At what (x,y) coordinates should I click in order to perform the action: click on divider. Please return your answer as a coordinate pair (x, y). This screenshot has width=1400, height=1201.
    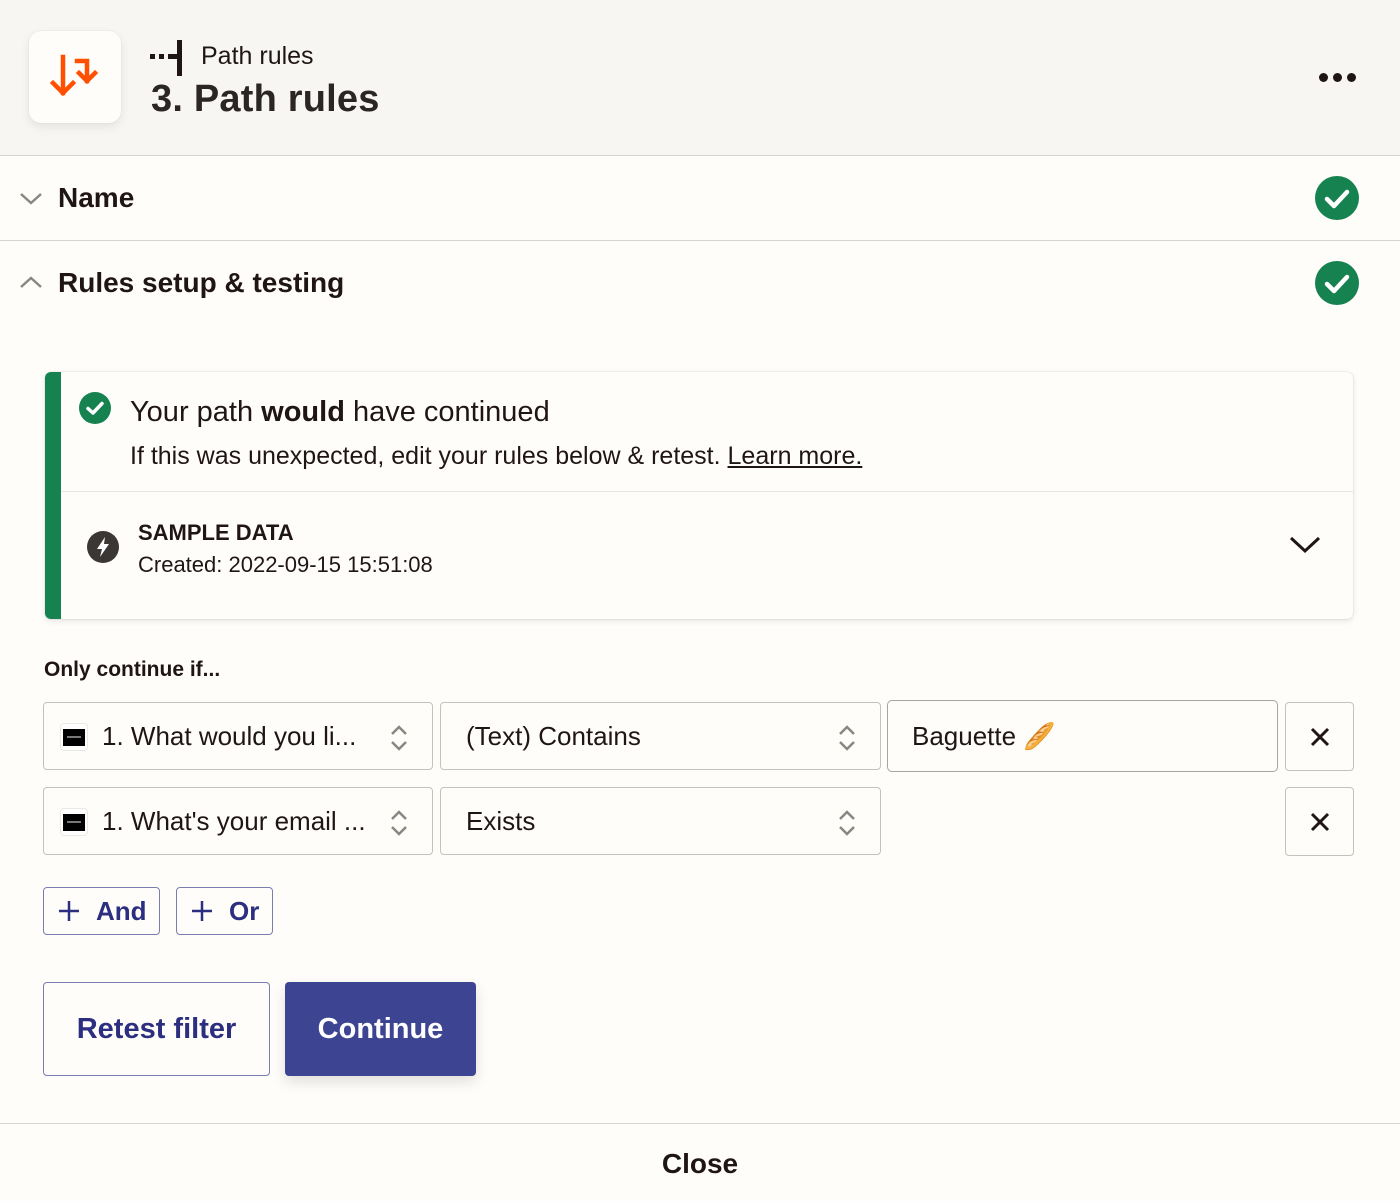
    Looking at the image, I should click on (707, 491).